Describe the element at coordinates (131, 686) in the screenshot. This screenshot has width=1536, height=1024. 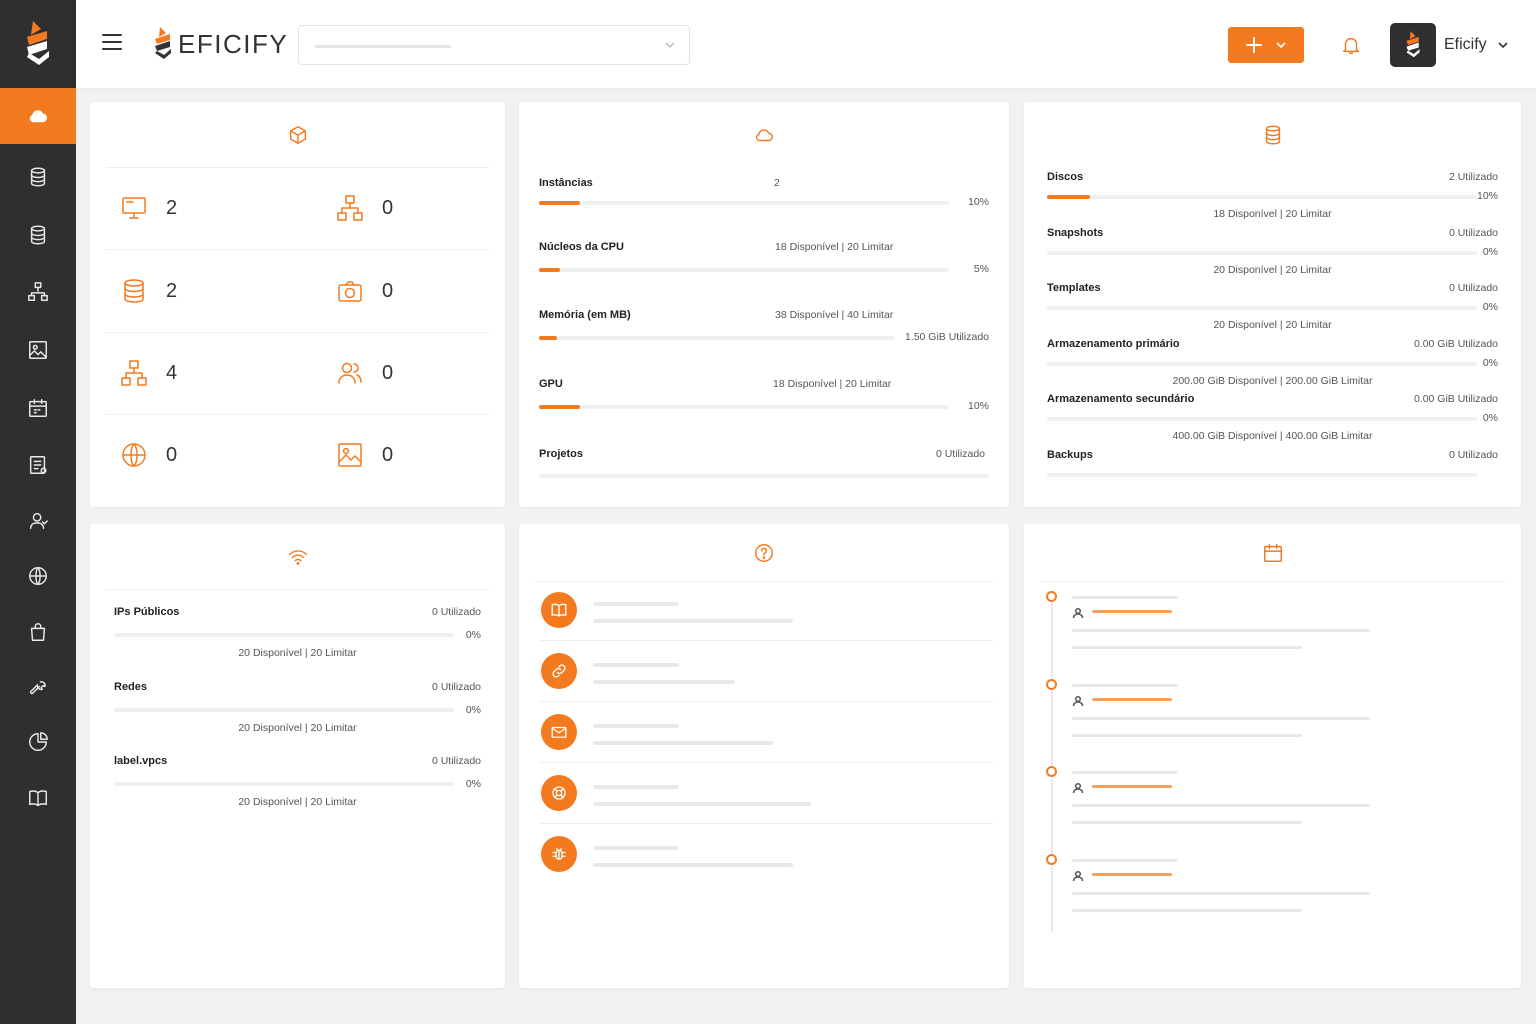
I see `limit-label: Redes` at that location.